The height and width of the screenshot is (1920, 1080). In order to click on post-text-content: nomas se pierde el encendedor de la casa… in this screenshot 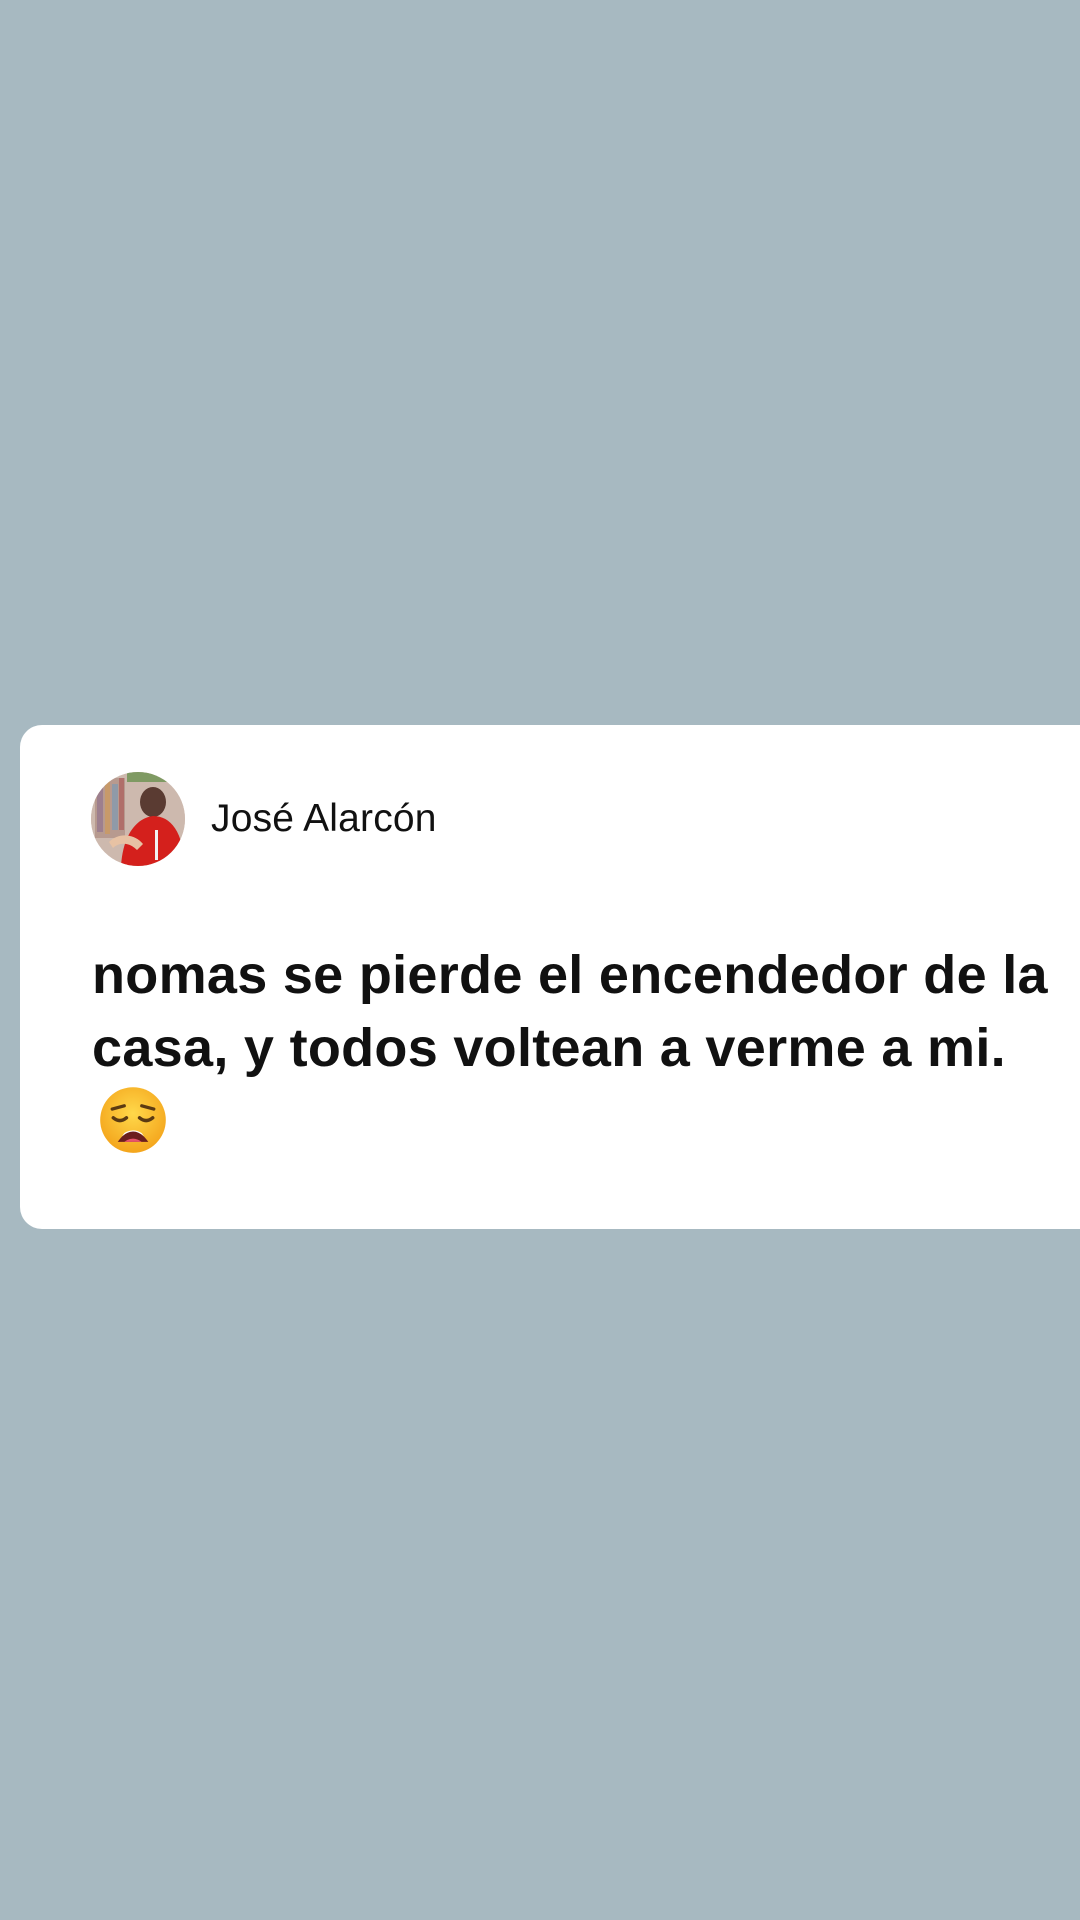, I will do `click(570, 1011)`.